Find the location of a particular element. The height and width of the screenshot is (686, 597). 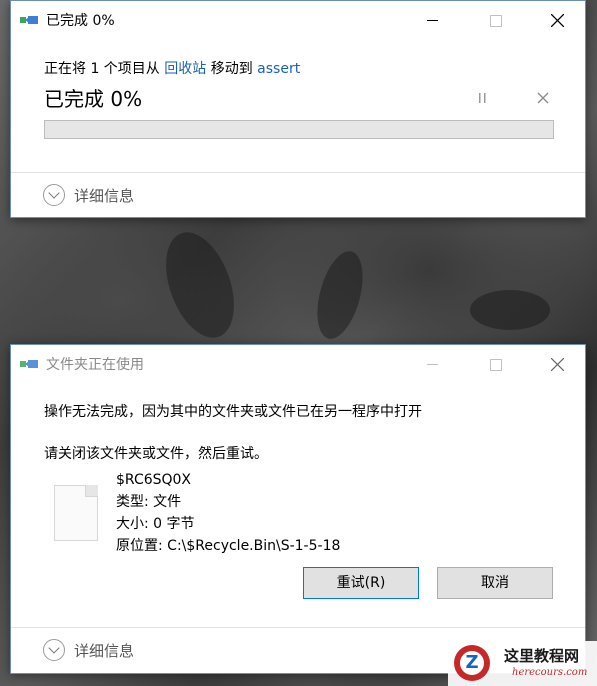

watermark-logo-icon: Z is located at coordinates (472, 663).